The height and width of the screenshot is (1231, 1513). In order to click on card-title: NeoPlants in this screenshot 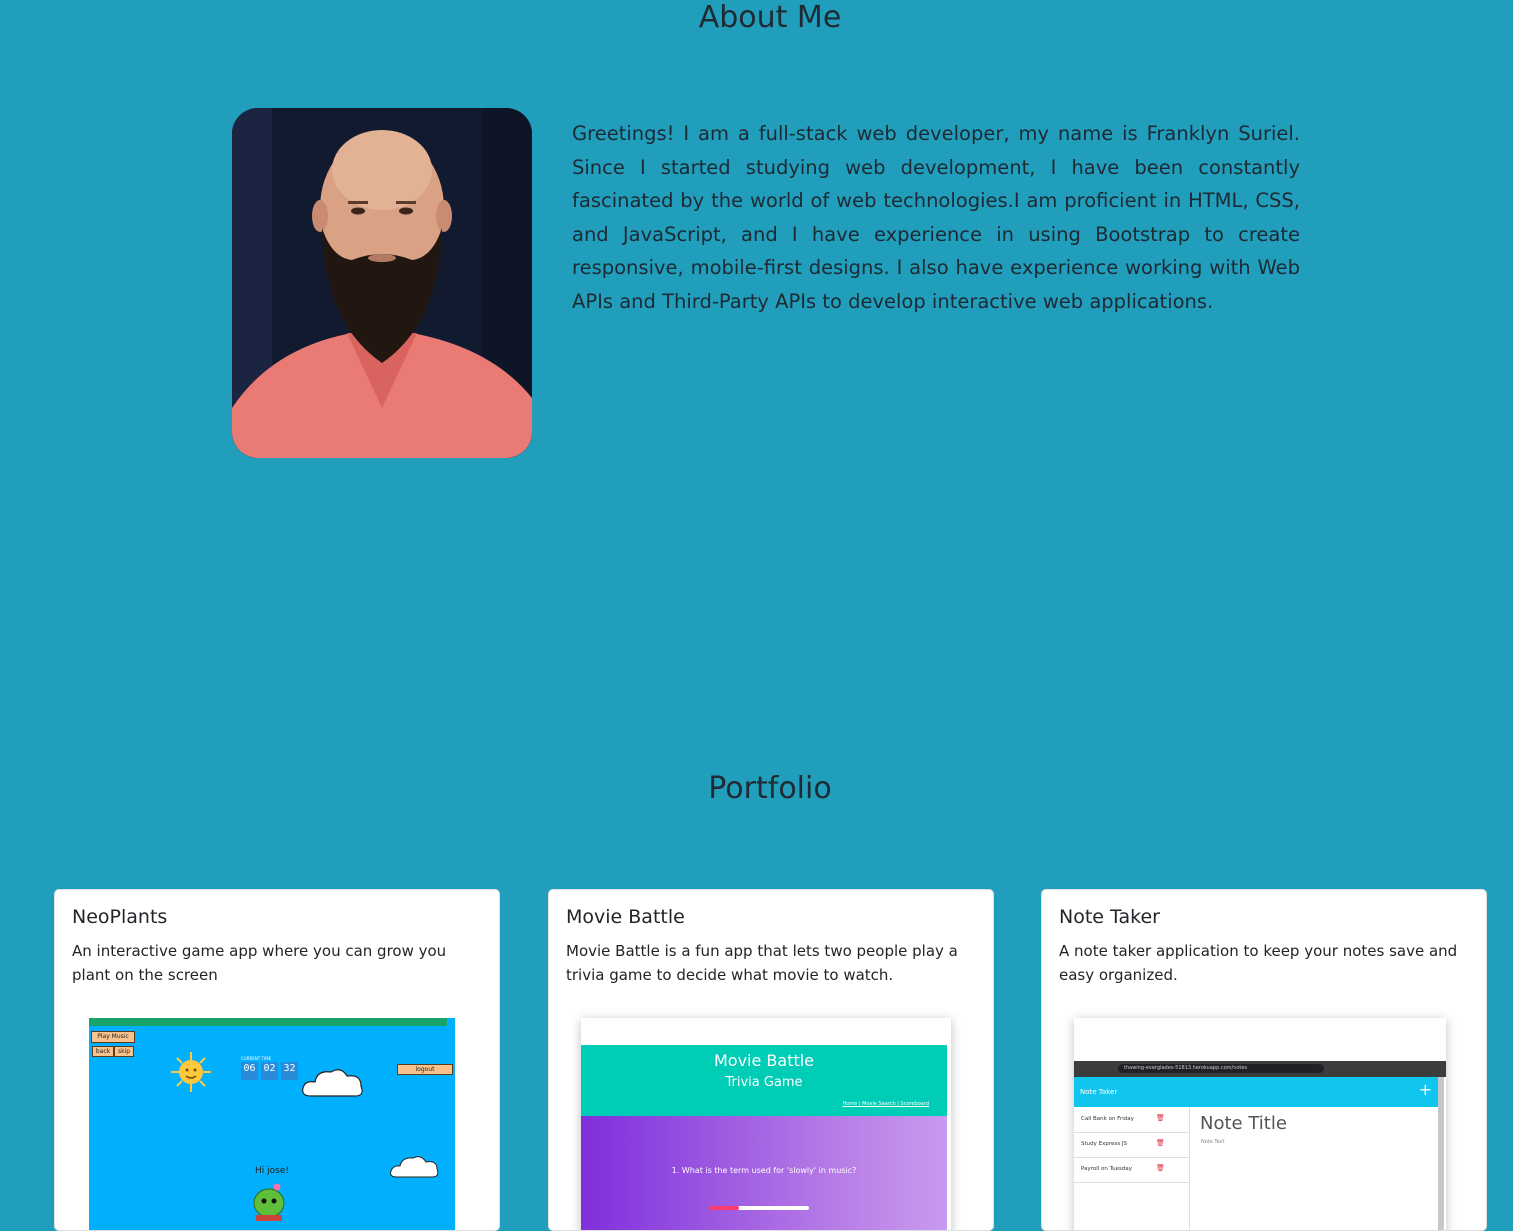, I will do `click(119, 917)`.